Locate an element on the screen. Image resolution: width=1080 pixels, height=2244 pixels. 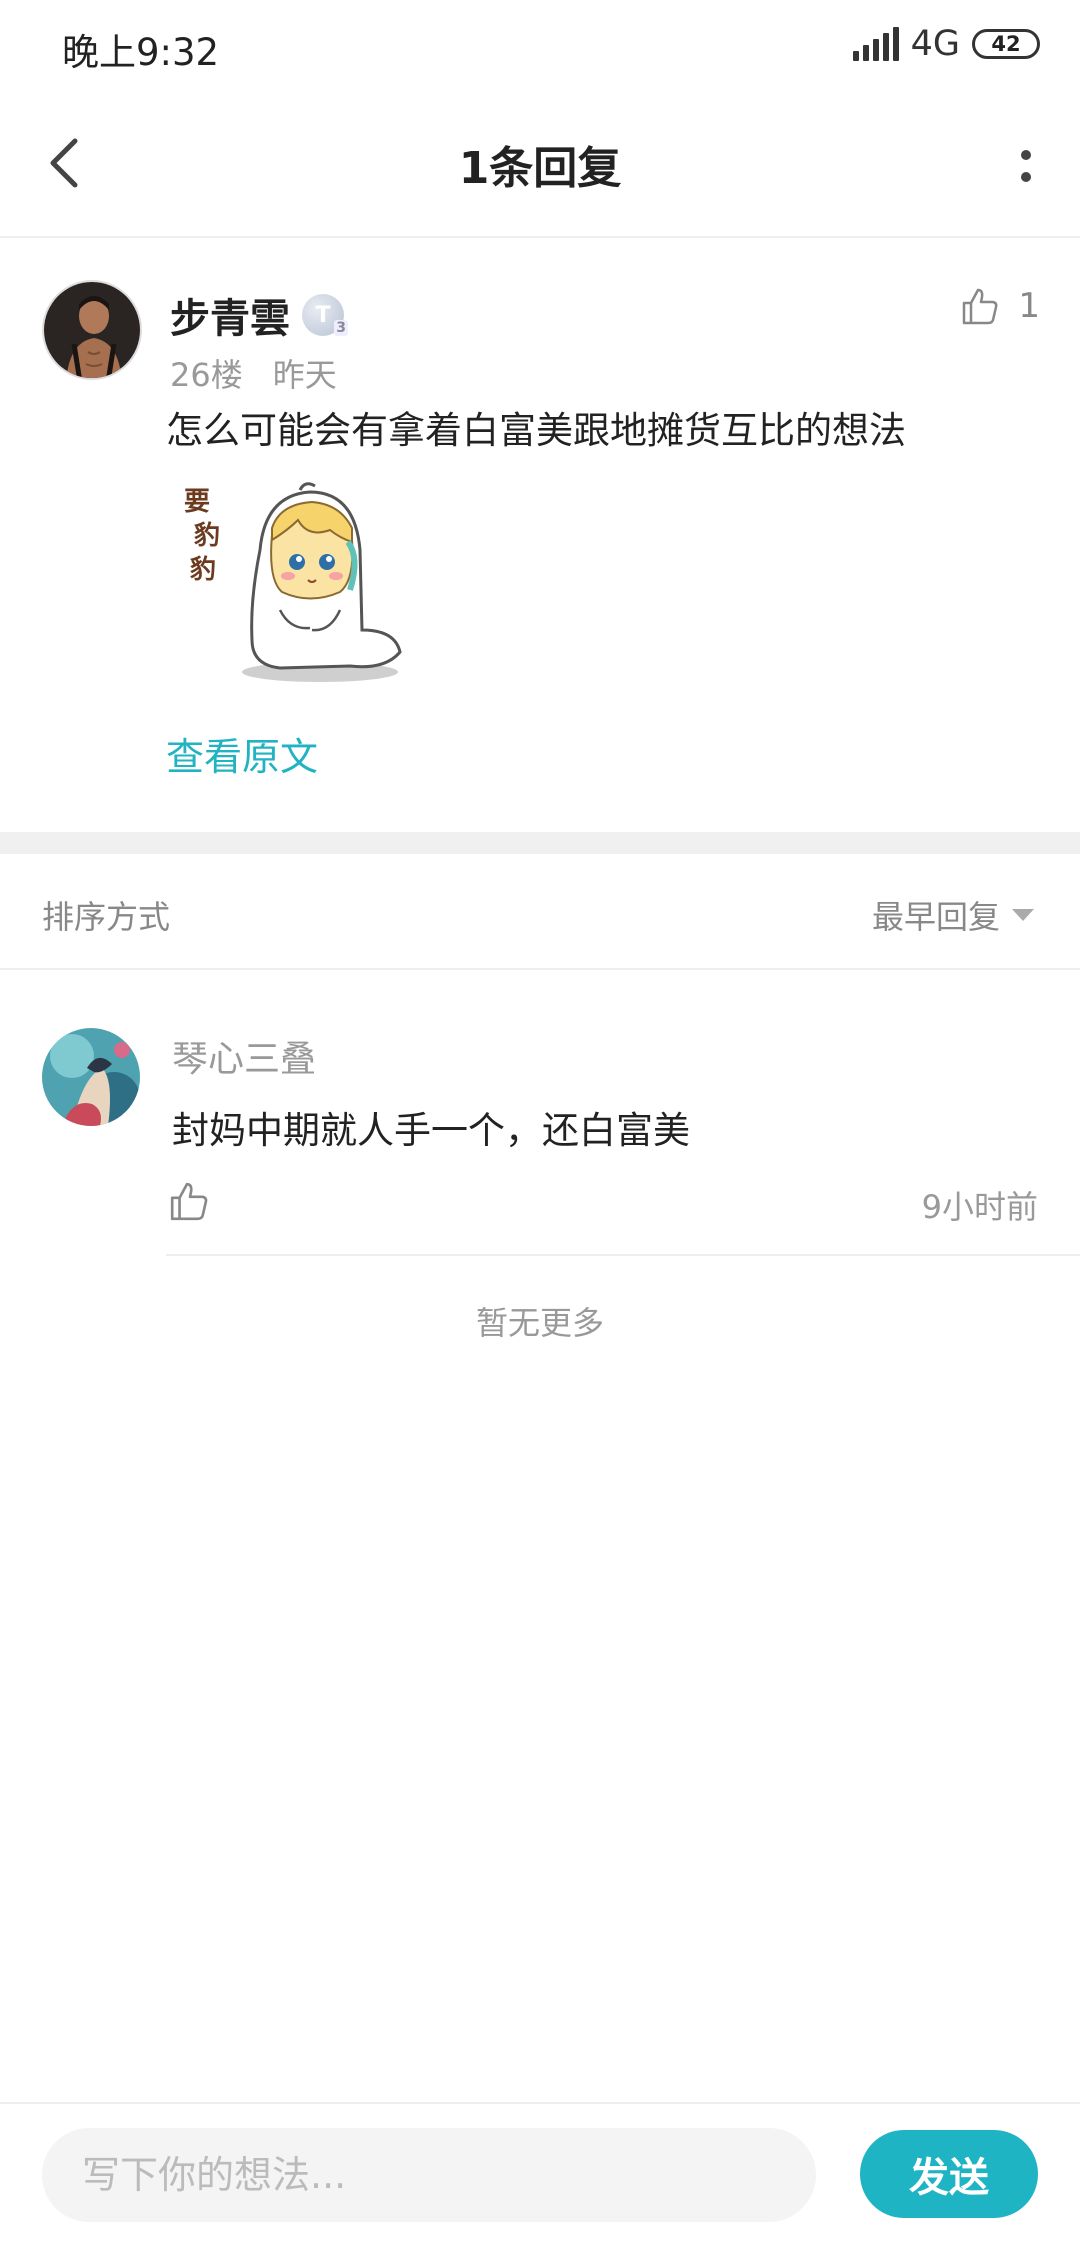
comment-input is located at coordinates (429, 2175).